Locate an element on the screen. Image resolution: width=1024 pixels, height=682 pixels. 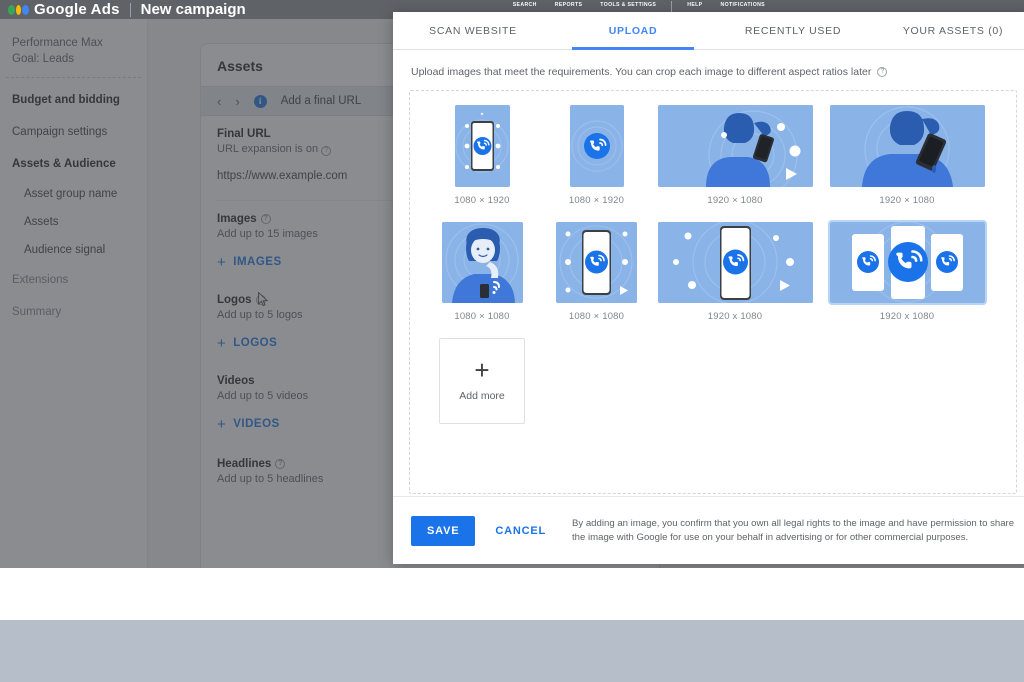
thumbnail-image-1080x1080-a is located at coordinates (482, 262).